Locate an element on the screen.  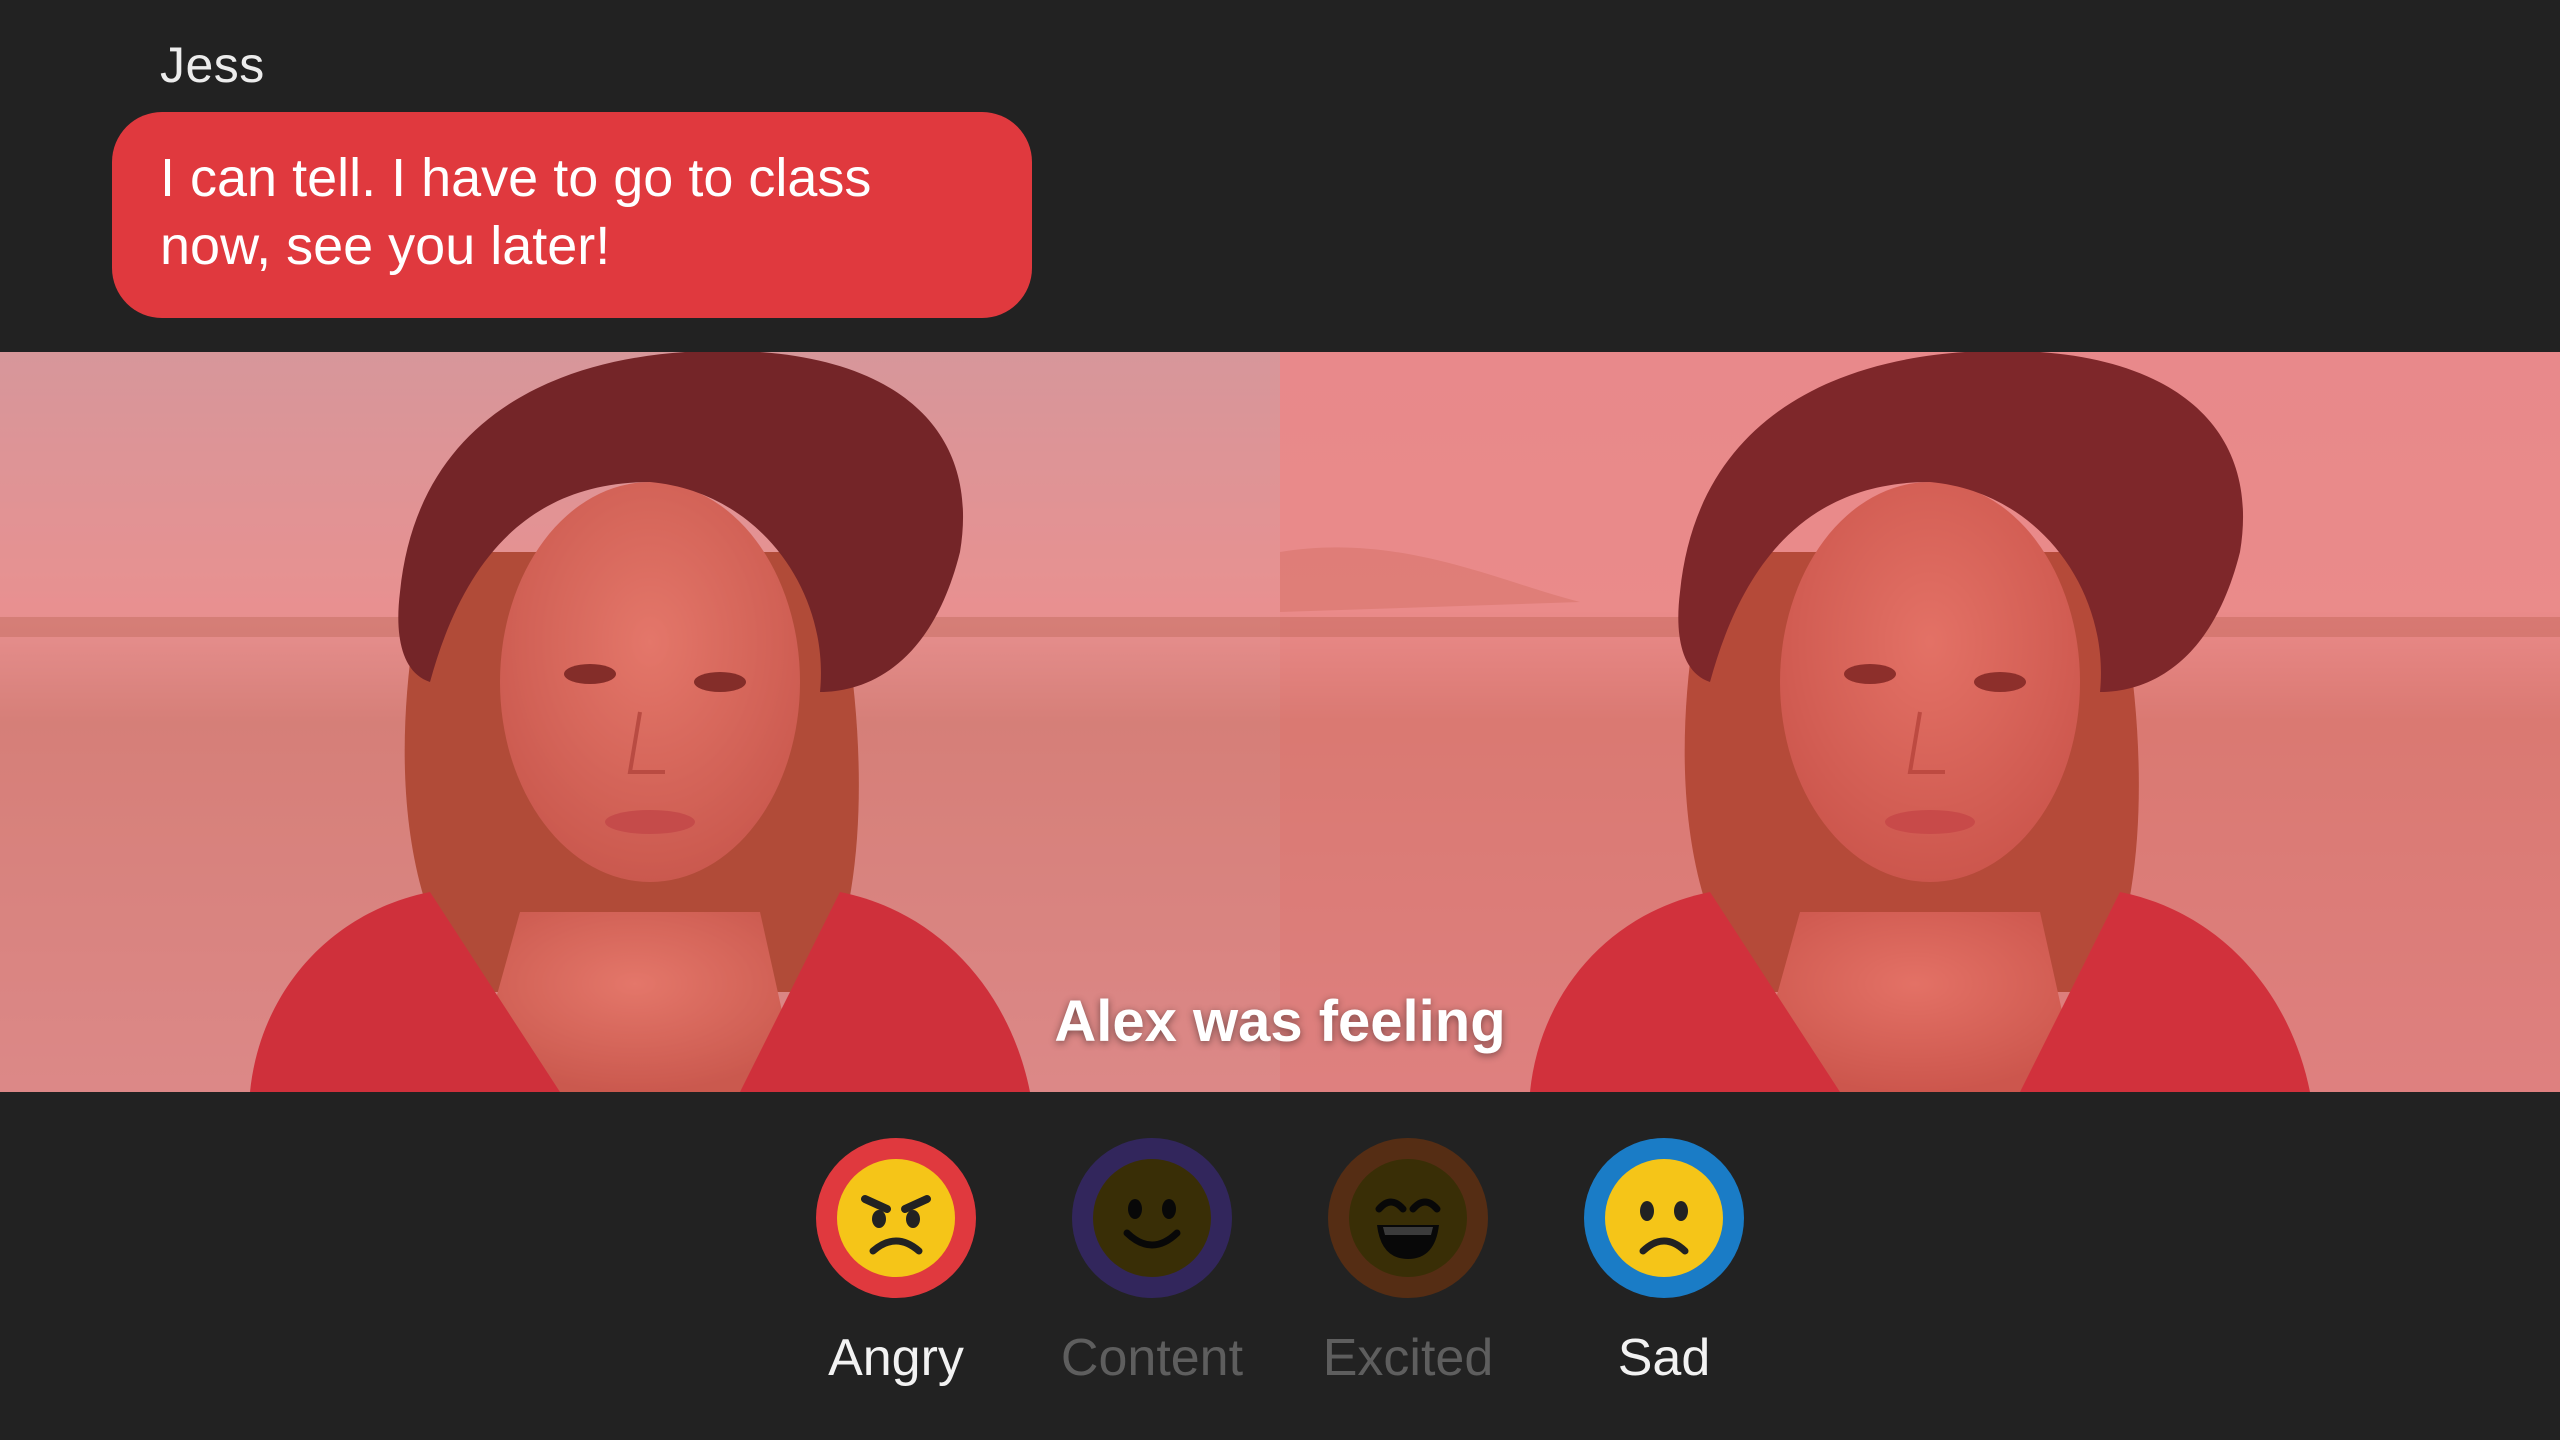
question-caption: Alex was feeling is located at coordinates (1280, 1021).